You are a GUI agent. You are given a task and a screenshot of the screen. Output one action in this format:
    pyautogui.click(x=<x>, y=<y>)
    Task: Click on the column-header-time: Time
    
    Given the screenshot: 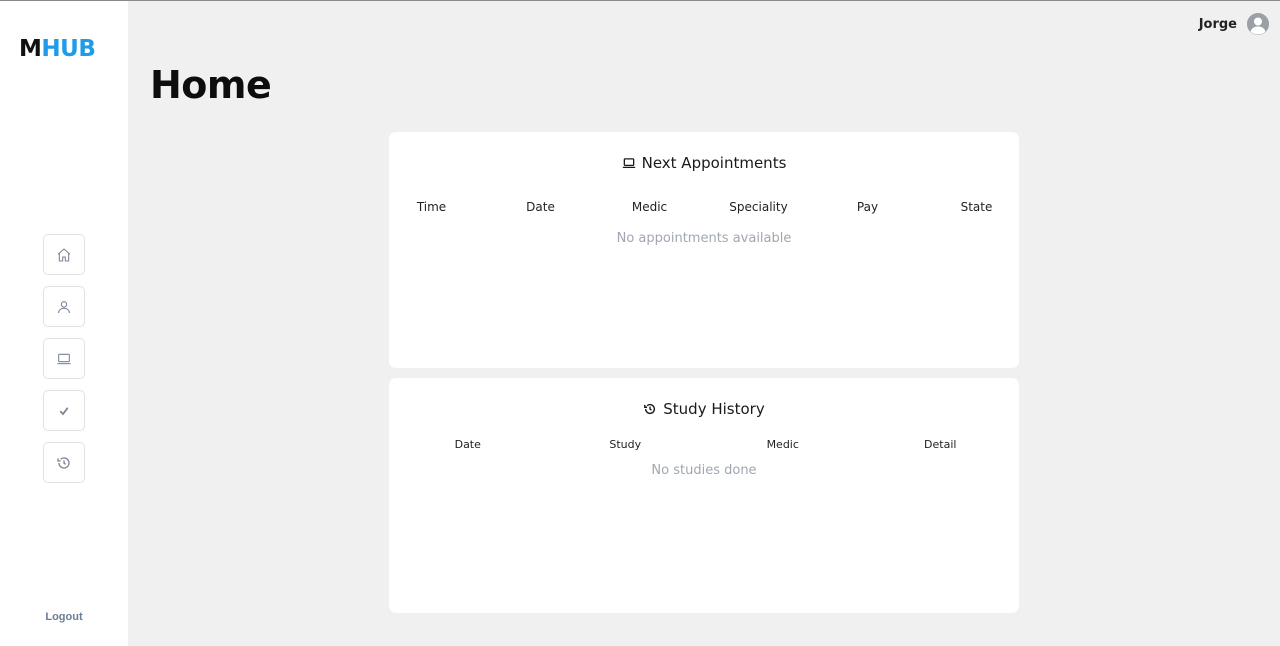 What is the action you would take?
    pyautogui.click(x=431, y=207)
    